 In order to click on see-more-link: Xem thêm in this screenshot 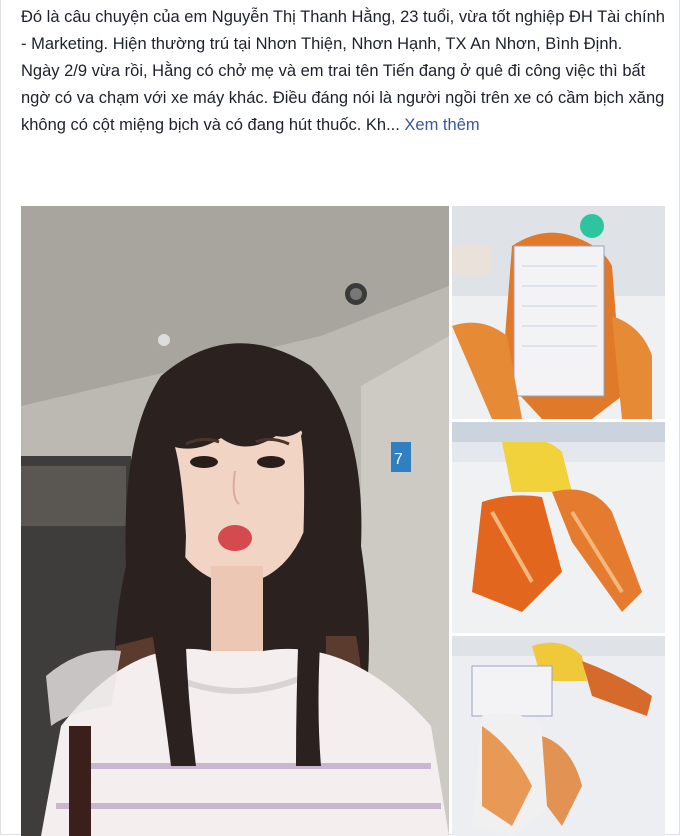, I will do `click(441, 125)`.